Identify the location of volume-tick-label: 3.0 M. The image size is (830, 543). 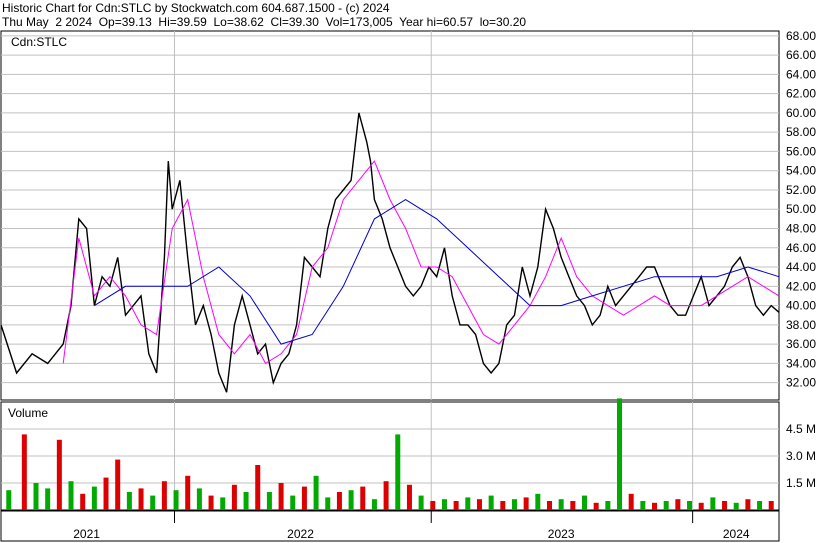
(801, 456).